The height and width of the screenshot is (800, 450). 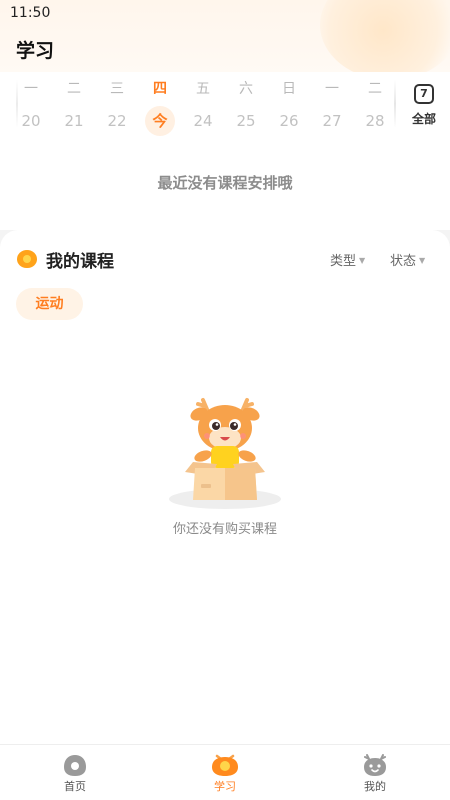 What do you see at coordinates (225, 13) in the screenshot?
I see `status-bar: 11:50` at bounding box center [225, 13].